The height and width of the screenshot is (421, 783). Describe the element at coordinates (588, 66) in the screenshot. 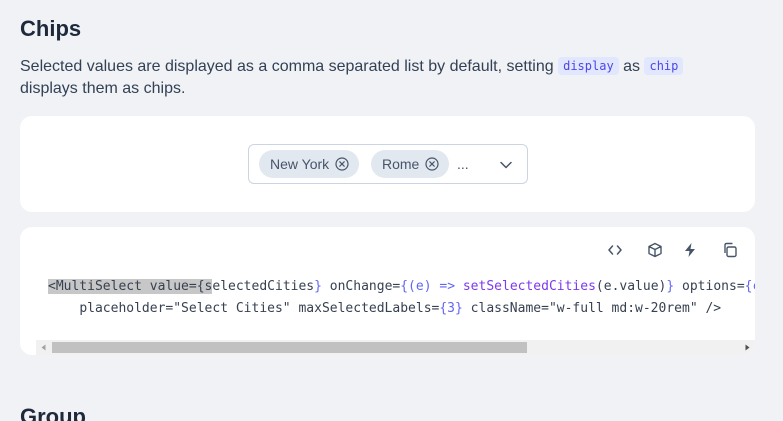

I see `inline-code-display: display` at that location.